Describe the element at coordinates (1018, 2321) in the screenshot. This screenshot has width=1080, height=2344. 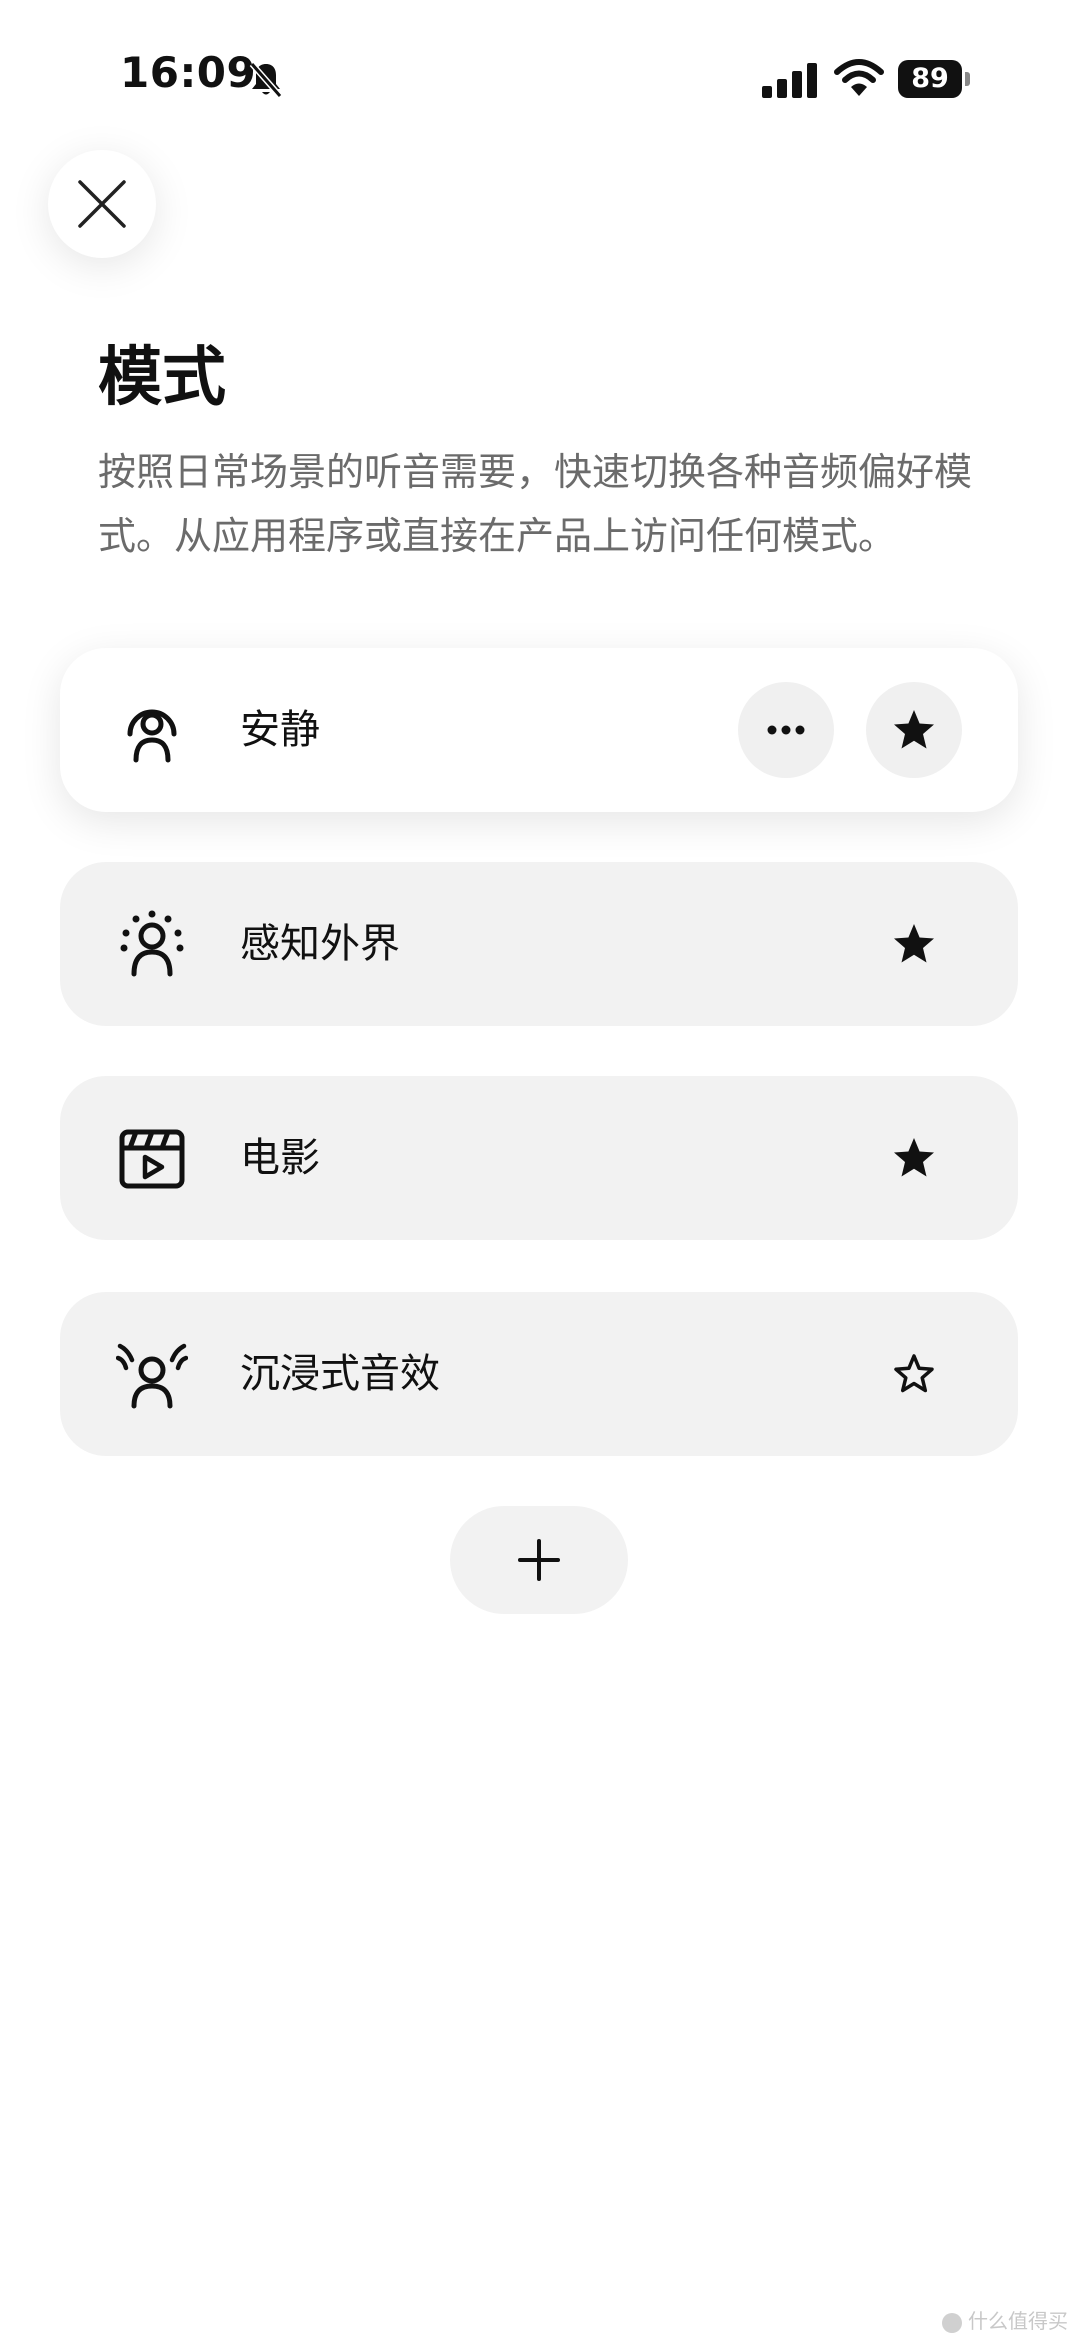
I see `watermark-text: 什么值得买` at that location.